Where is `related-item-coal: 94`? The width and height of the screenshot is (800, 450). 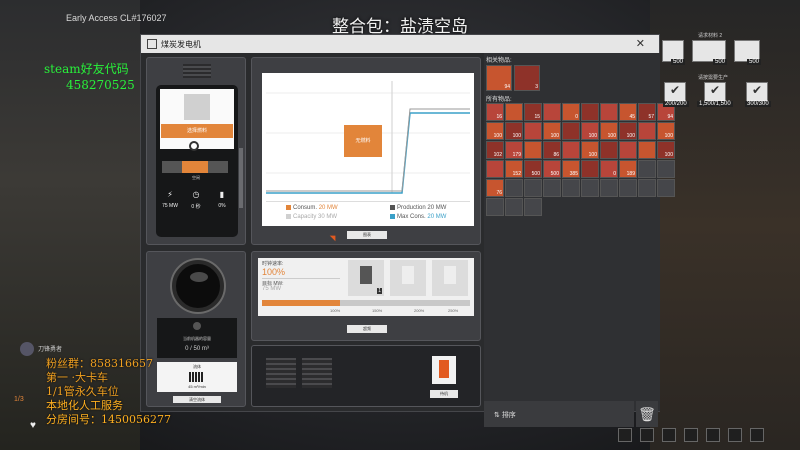 related-item-coal: 94 is located at coordinates (499, 78).